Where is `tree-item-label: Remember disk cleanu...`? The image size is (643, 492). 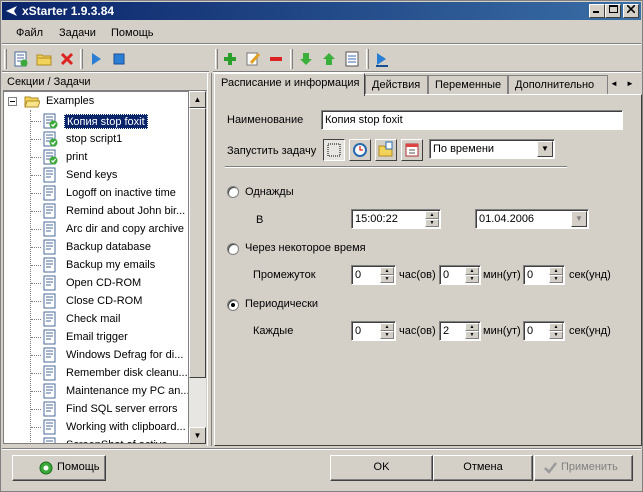
tree-item-label: Remember disk cleanu... is located at coordinates (127, 373).